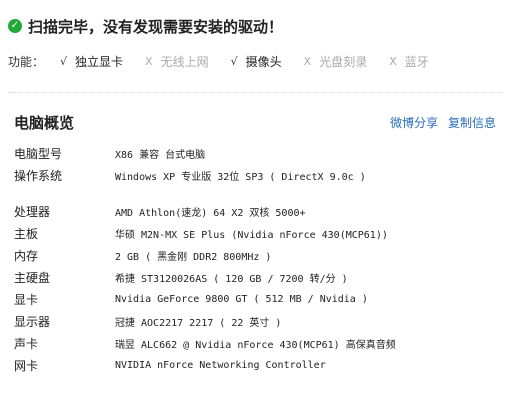 Image resolution: width=512 pixels, height=411 pixels. What do you see at coordinates (256, 92) in the screenshot?
I see `section-divider` at bounding box center [256, 92].